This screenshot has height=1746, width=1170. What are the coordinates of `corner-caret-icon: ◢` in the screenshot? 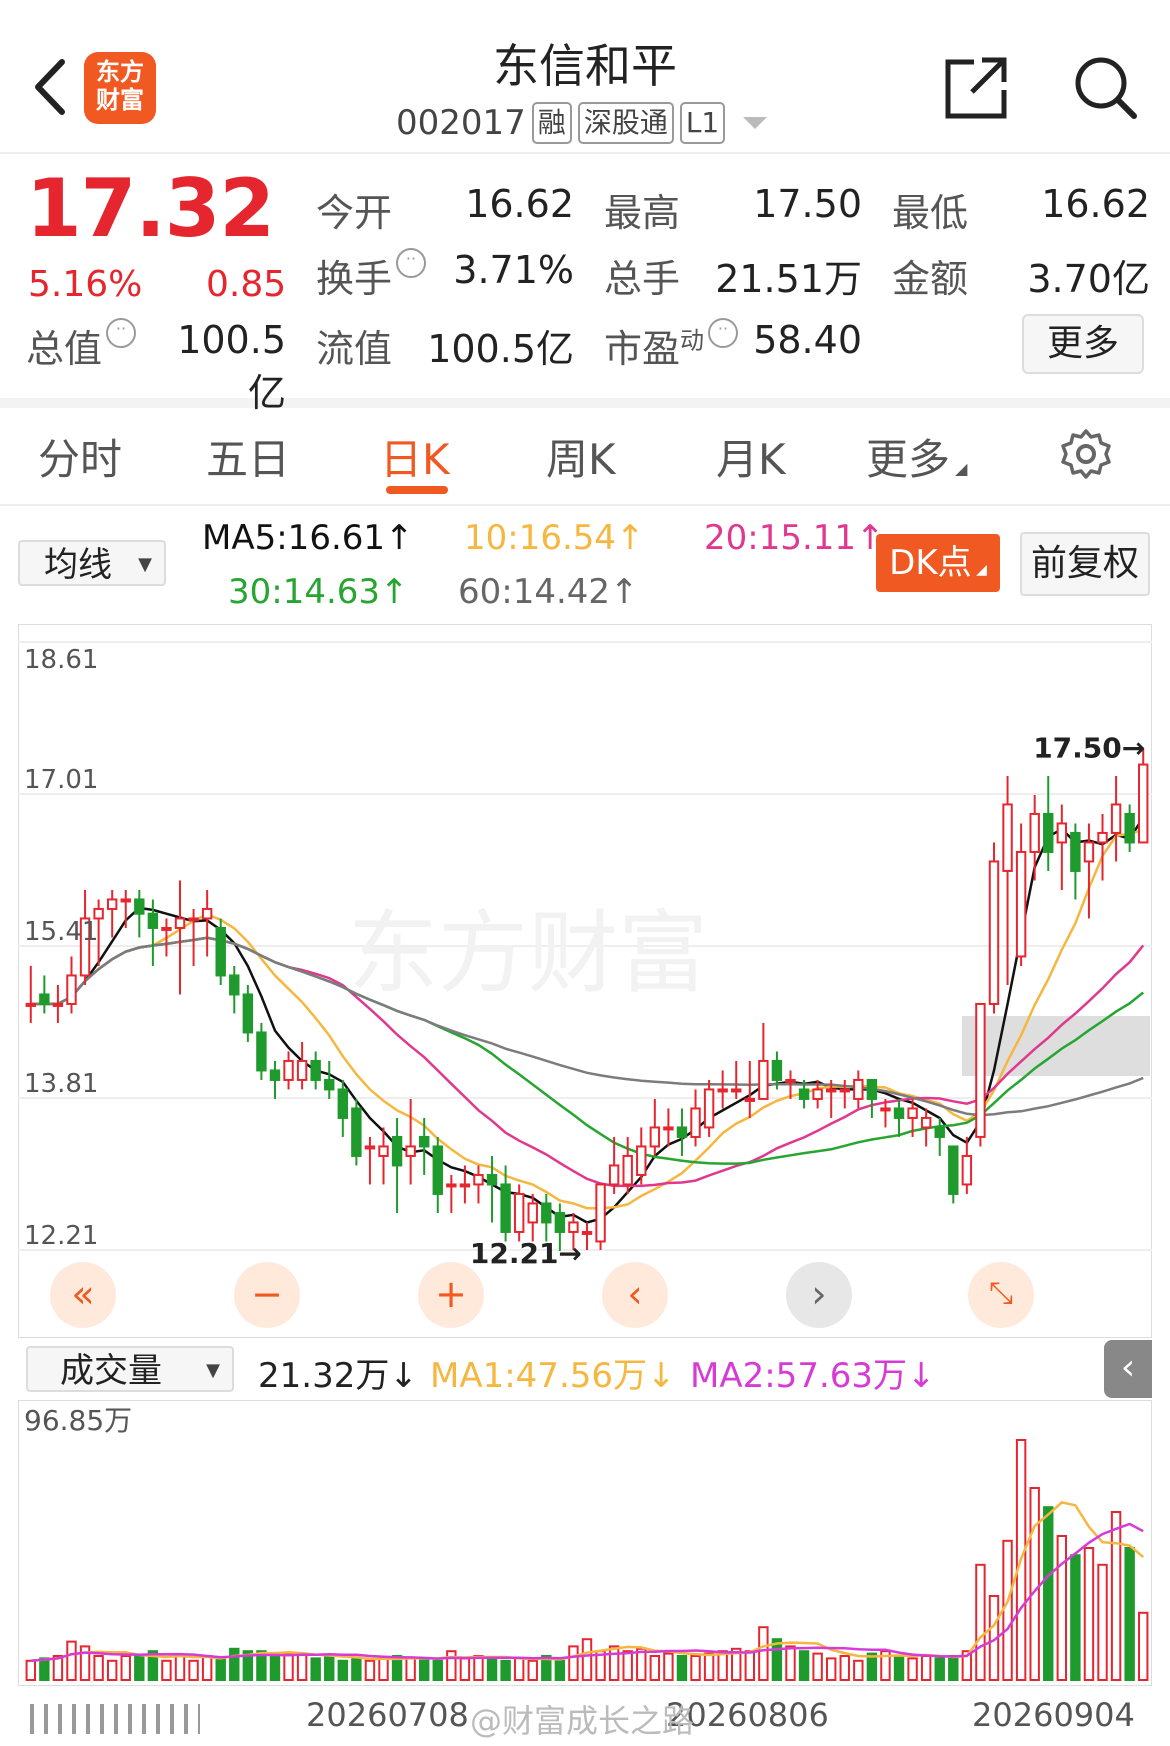 It's located at (959, 468).